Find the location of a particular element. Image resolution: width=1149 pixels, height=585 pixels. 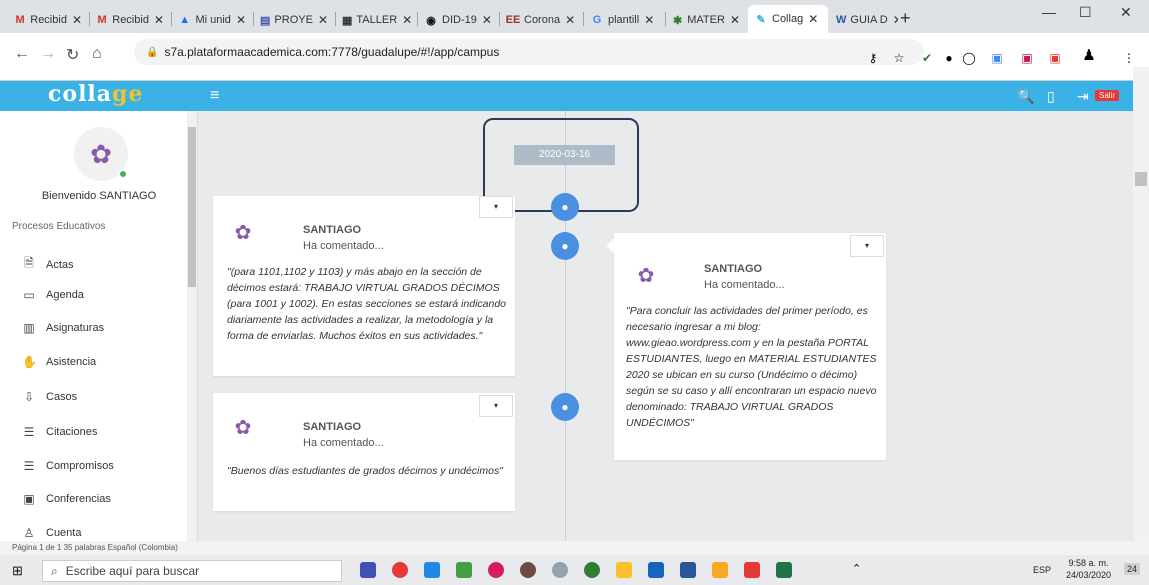

profile-avatar-icon: ♟ is located at coordinates (1089, 55).